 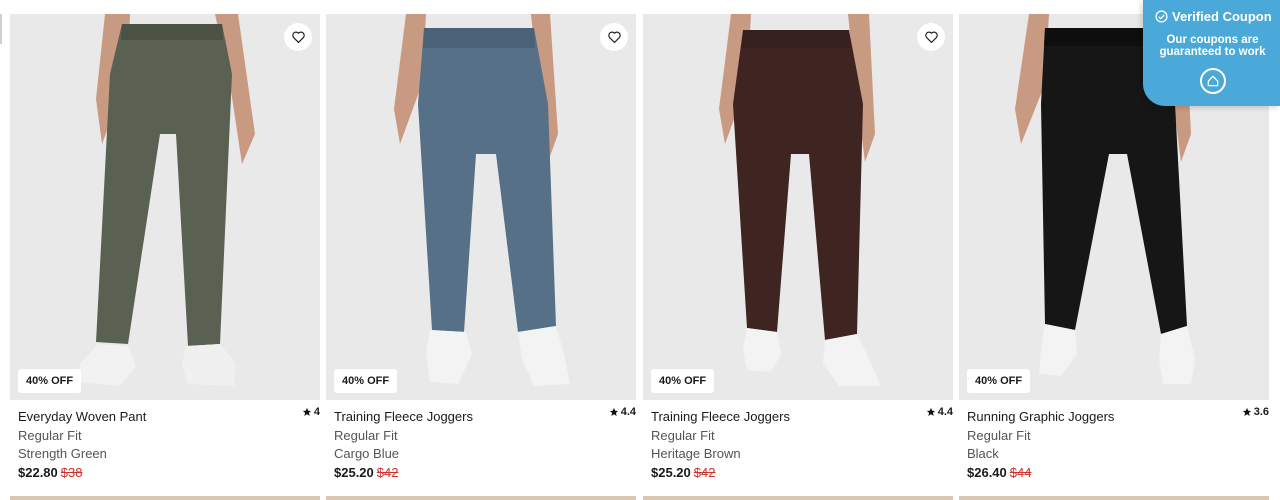 I want to click on check-circle-icon, so click(x=1161, y=16).